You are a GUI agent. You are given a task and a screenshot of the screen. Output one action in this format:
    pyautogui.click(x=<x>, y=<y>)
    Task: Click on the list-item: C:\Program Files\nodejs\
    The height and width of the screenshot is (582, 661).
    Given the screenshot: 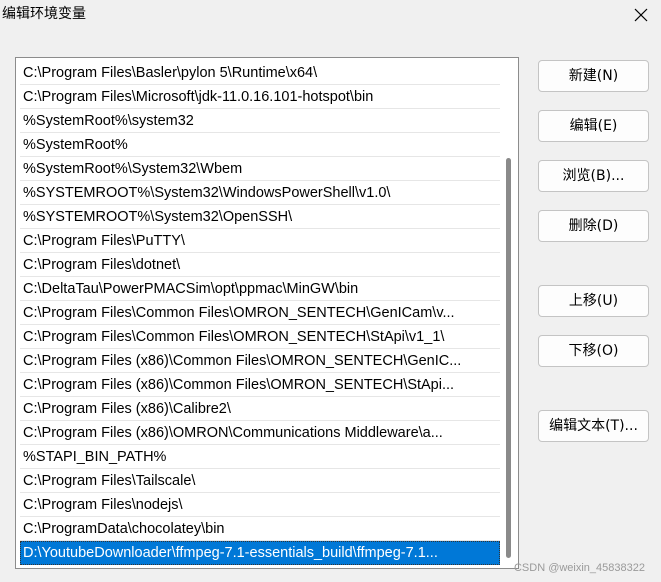 What is the action you would take?
    pyautogui.click(x=260, y=505)
    